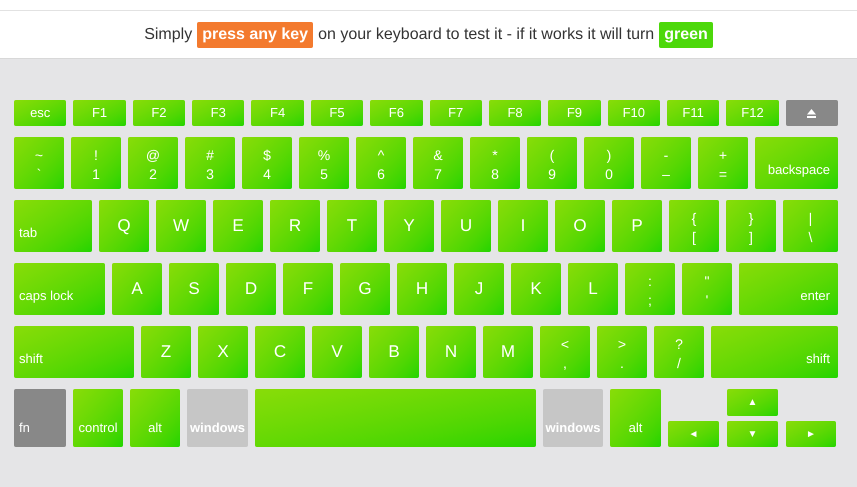 This screenshot has height=487, width=857. I want to click on keyboard-key: B, so click(394, 352).